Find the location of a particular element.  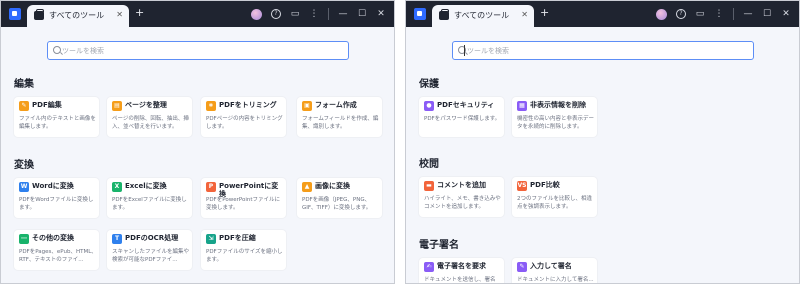

form-icon: ▣ is located at coordinates (307, 106).